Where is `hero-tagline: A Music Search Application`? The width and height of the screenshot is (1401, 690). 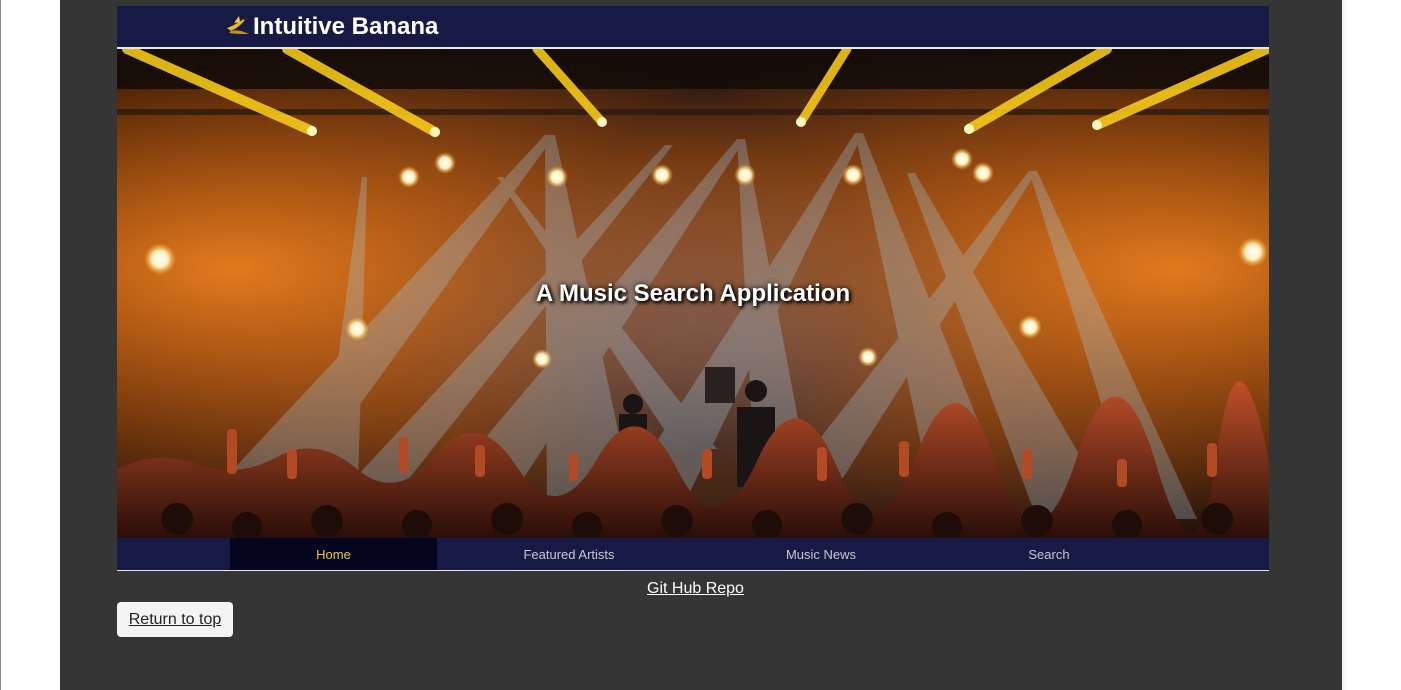
hero-tagline: A Music Search Application is located at coordinates (693, 293).